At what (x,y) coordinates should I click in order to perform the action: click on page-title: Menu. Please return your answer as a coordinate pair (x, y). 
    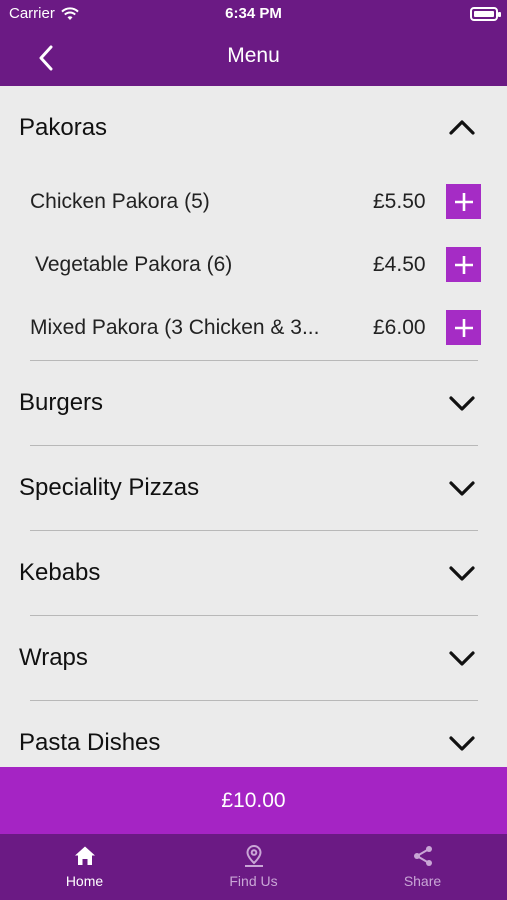
    Looking at the image, I should click on (253, 55).